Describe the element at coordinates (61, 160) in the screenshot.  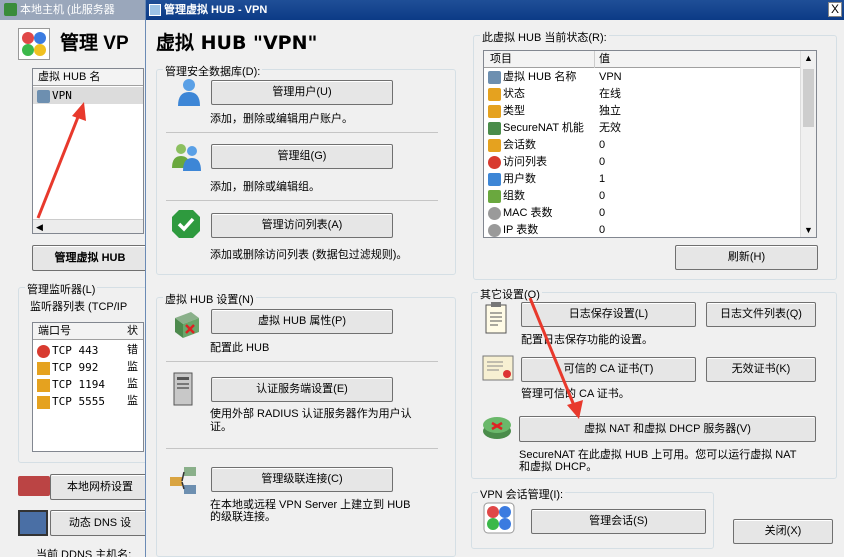
I see `annotation-arrow-left` at that location.